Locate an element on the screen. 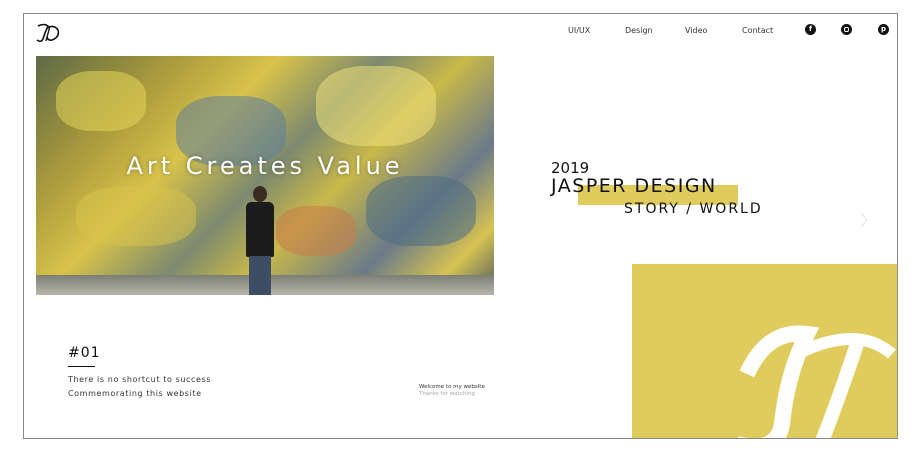 The image size is (922, 454). hero-title: Art Creates Value is located at coordinates (265, 166).